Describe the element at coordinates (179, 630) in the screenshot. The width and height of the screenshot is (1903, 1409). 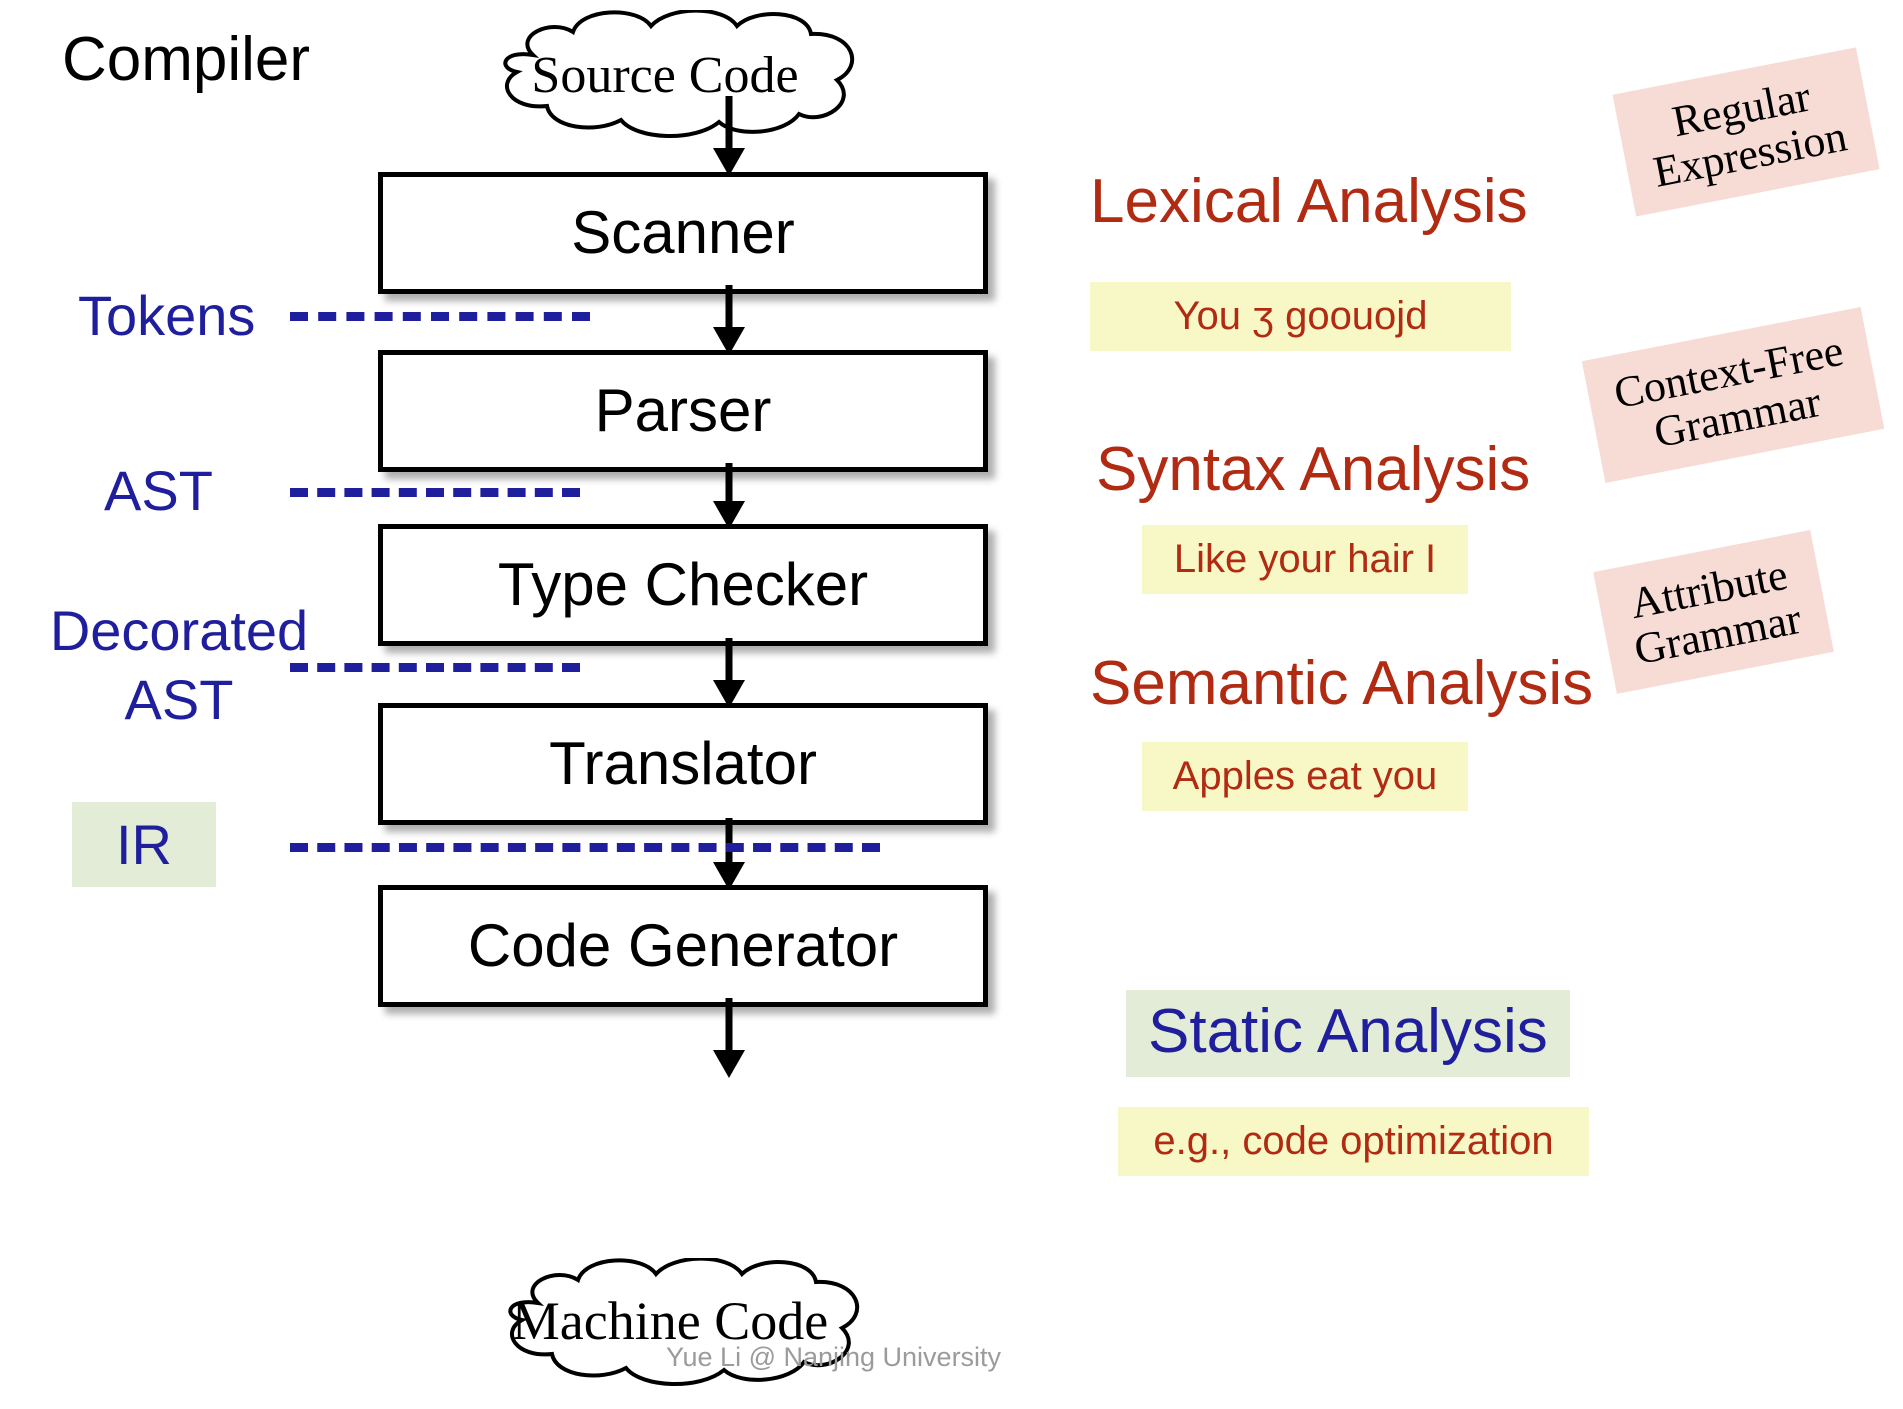
I see `decorated-ast-line-1: Decorated` at that location.